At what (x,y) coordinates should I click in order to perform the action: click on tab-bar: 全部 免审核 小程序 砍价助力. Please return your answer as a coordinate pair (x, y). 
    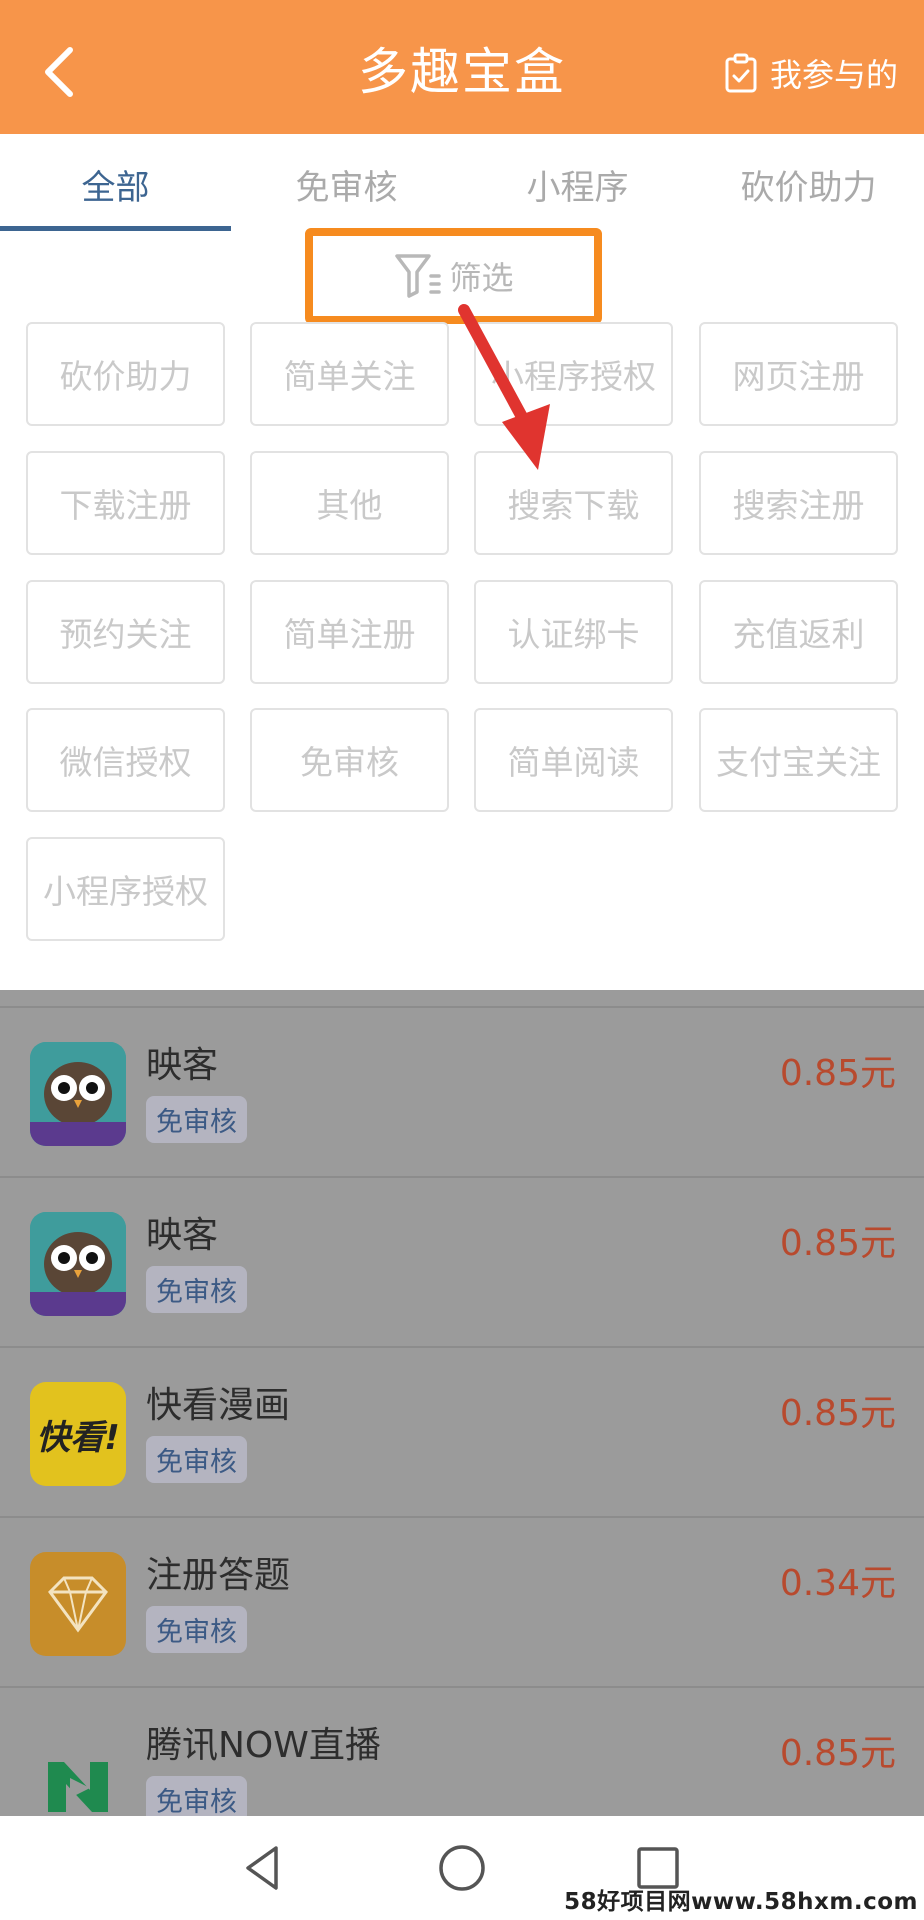
    Looking at the image, I should click on (462, 184).